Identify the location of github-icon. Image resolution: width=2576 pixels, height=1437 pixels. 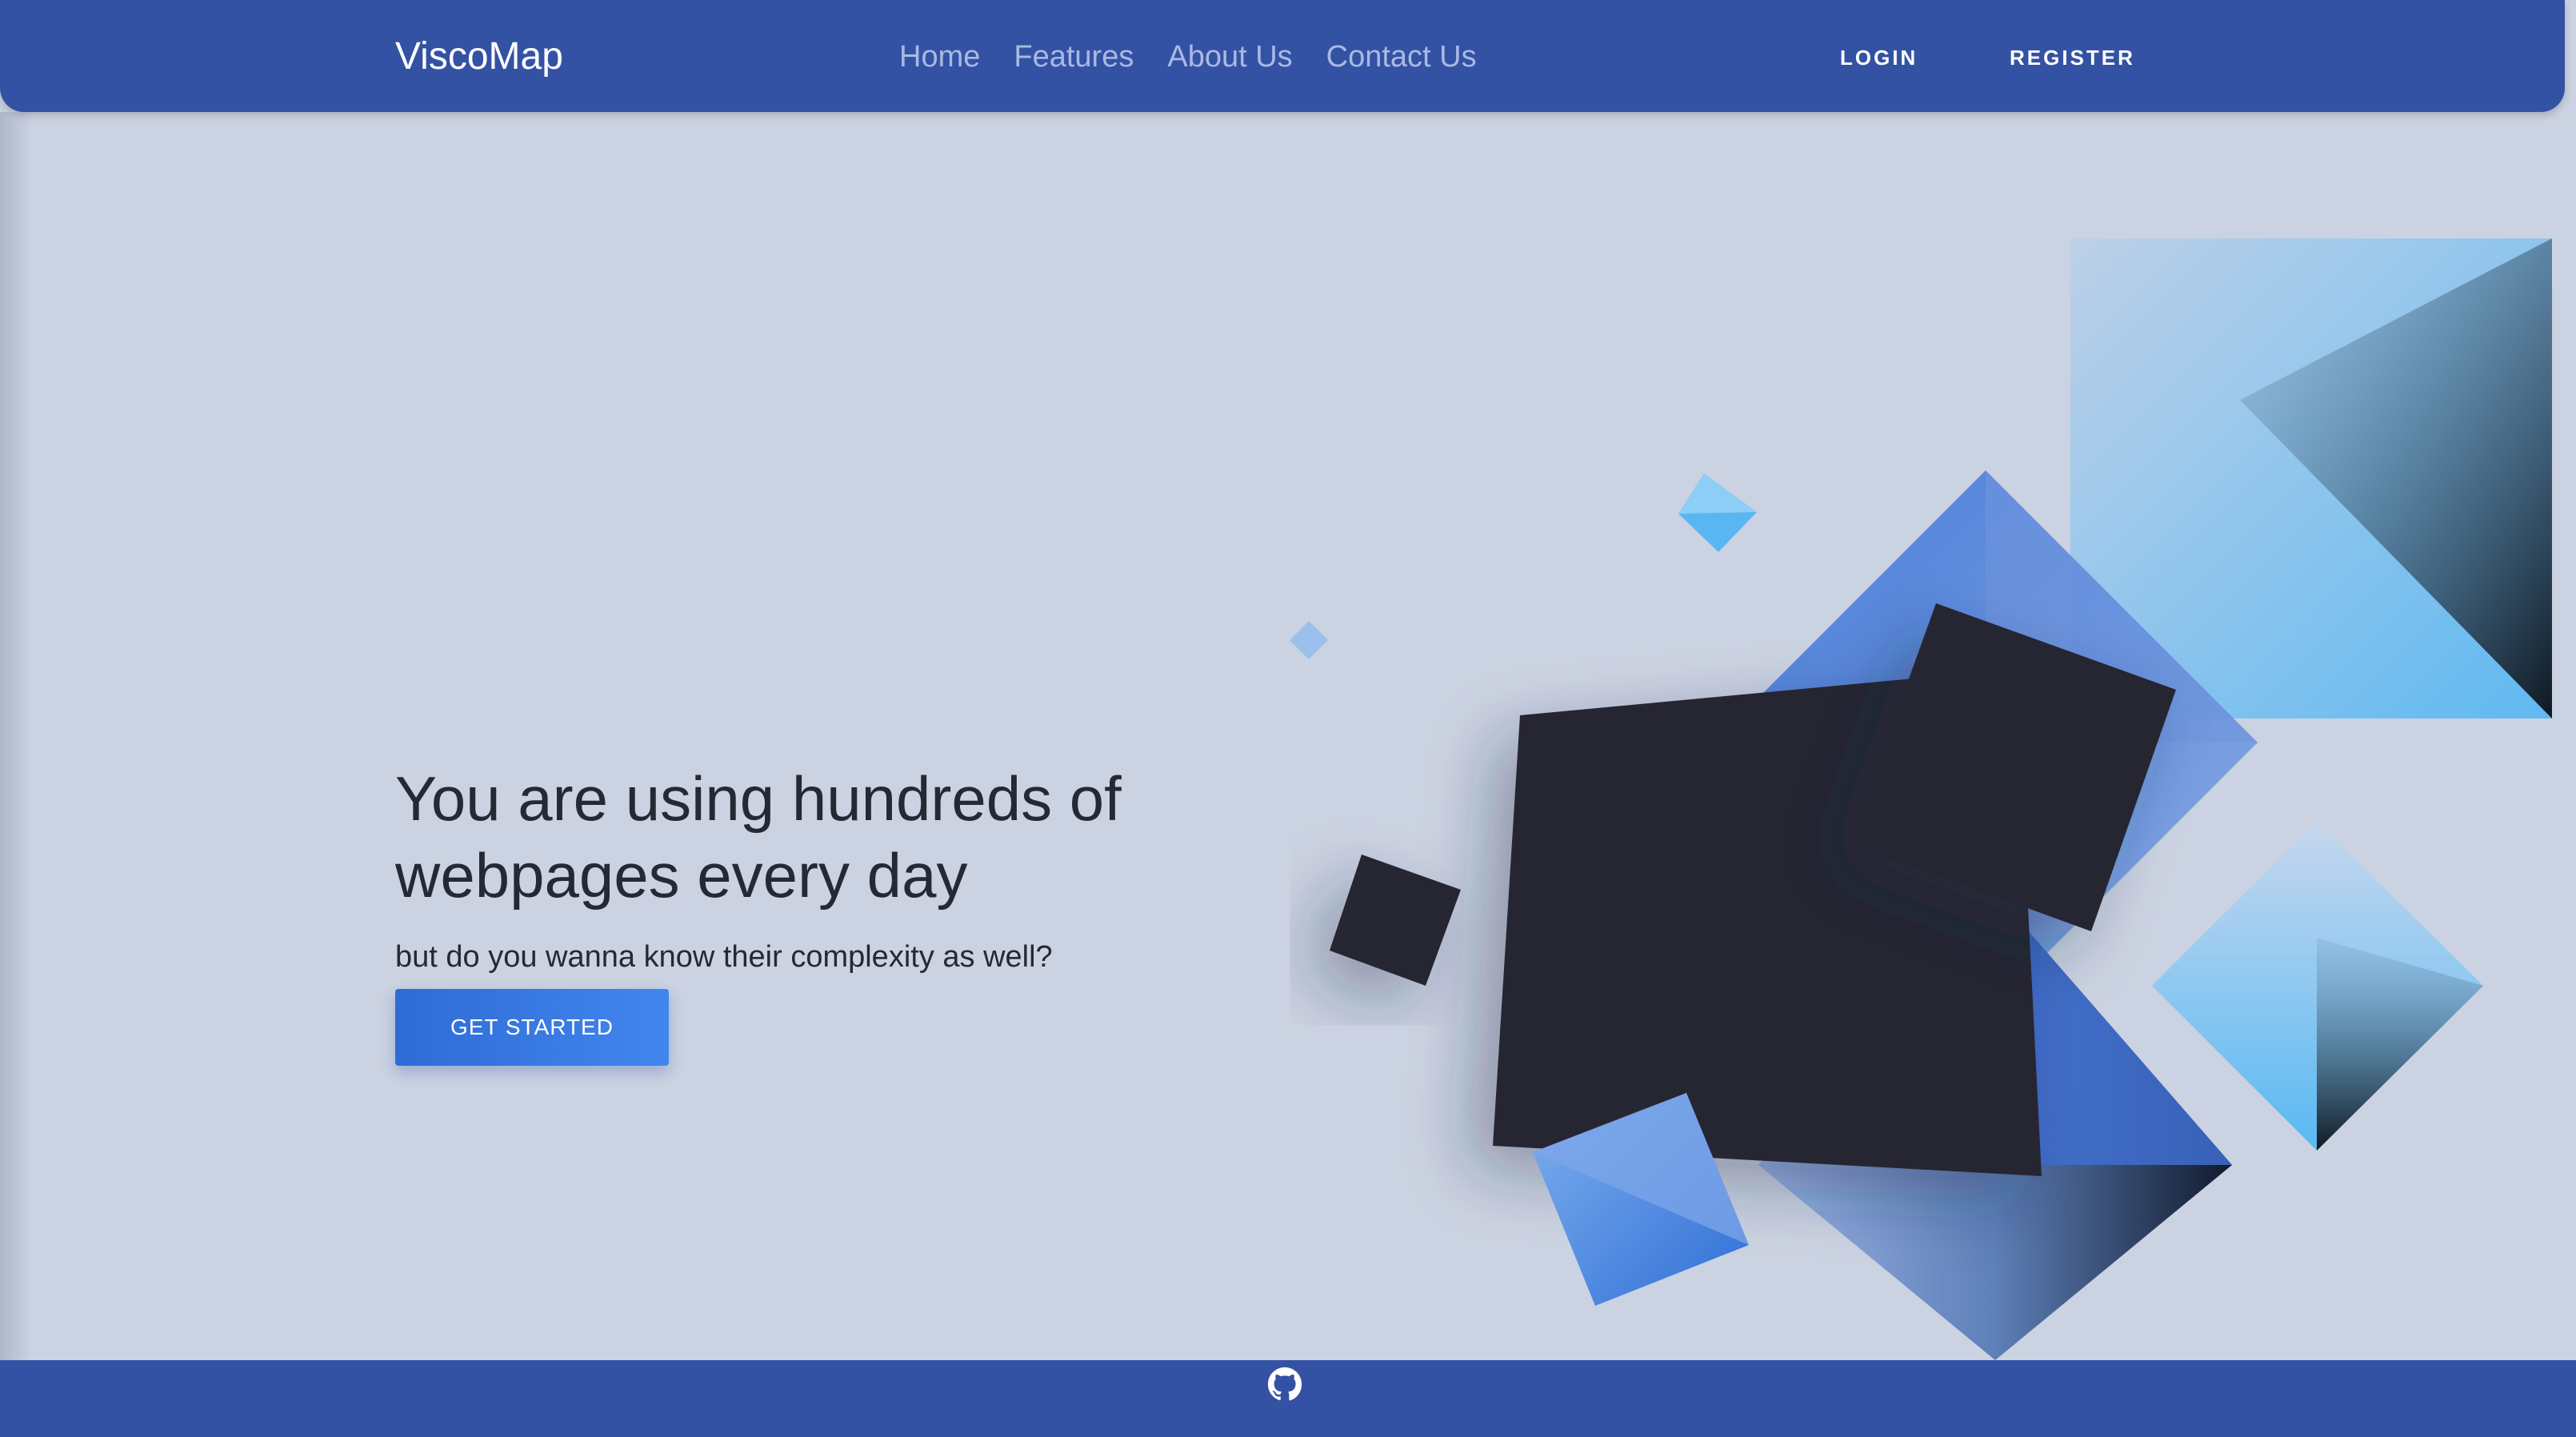
(1284, 1384).